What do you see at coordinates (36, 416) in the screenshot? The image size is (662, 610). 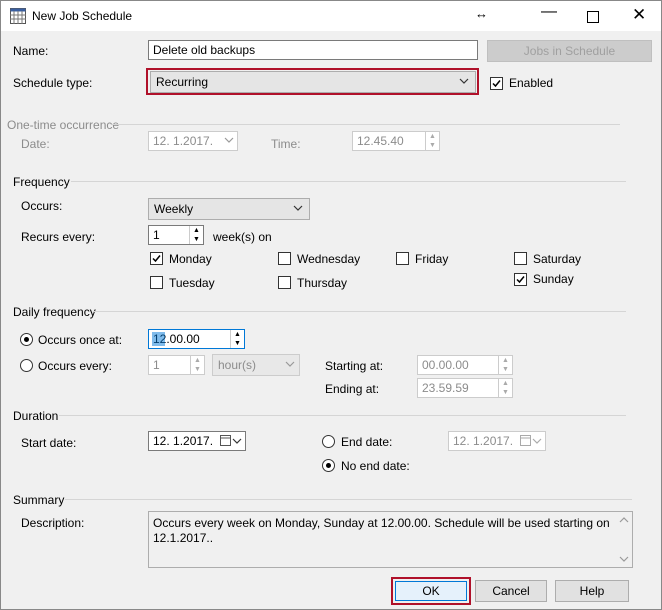 I see `duration-section-title: Duration` at bounding box center [36, 416].